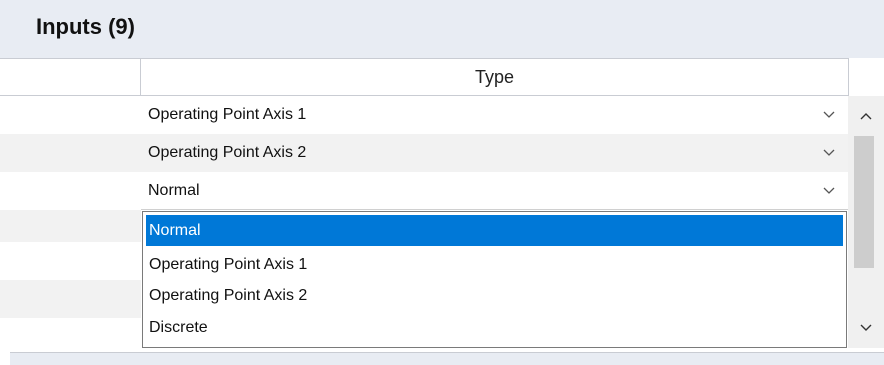  Describe the element at coordinates (494, 77) in the screenshot. I see `column-header-type: Type` at that location.